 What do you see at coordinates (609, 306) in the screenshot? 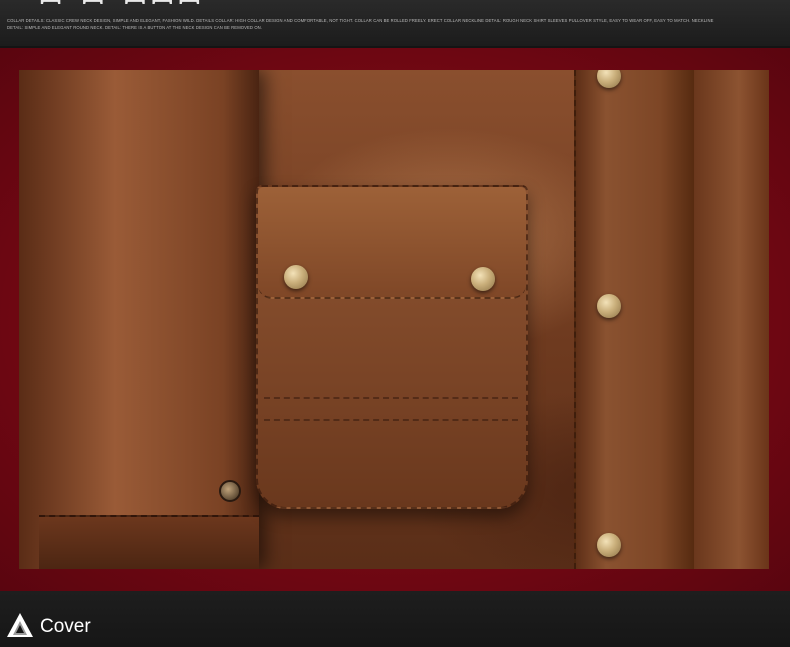
I see `placket-snap-middle` at bounding box center [609, 306].